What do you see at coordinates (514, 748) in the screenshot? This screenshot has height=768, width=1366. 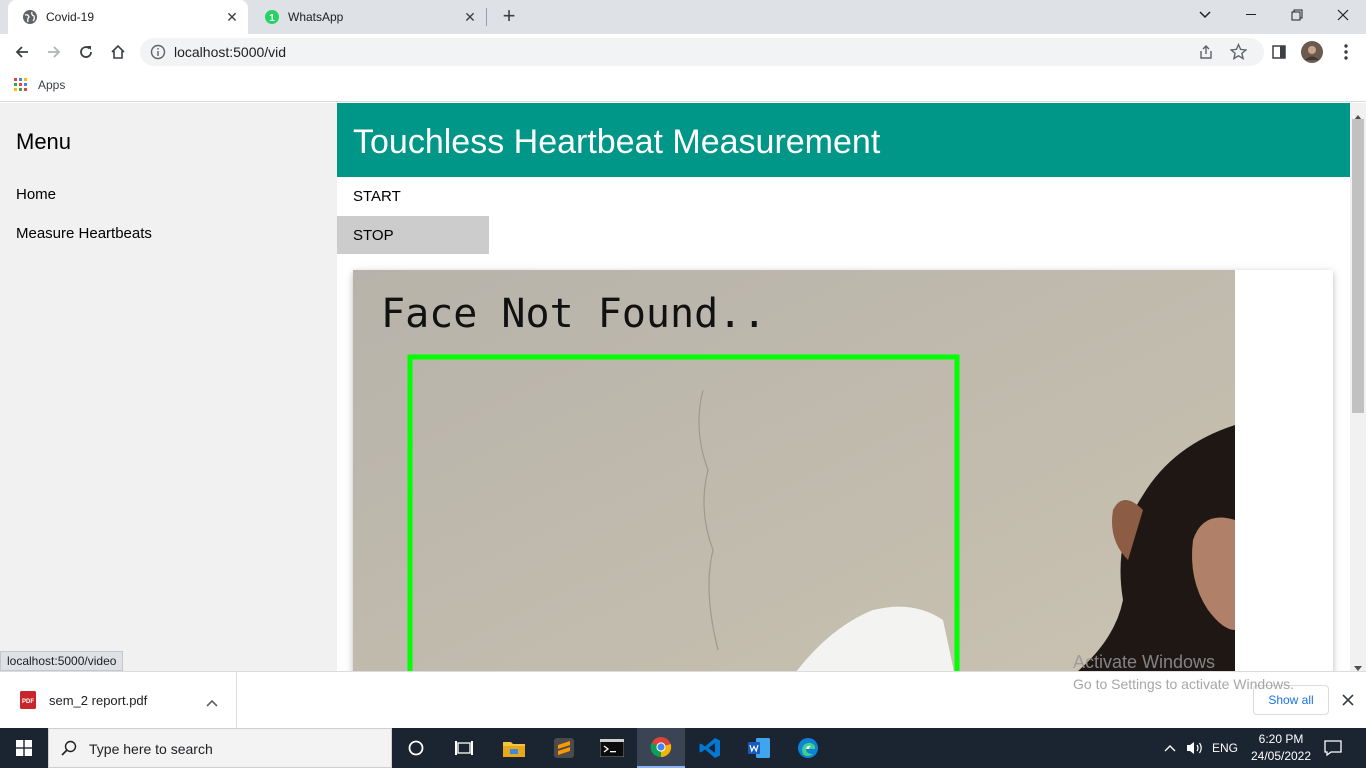 I see `file-explorer-icon` at bounding box center [514, 748].